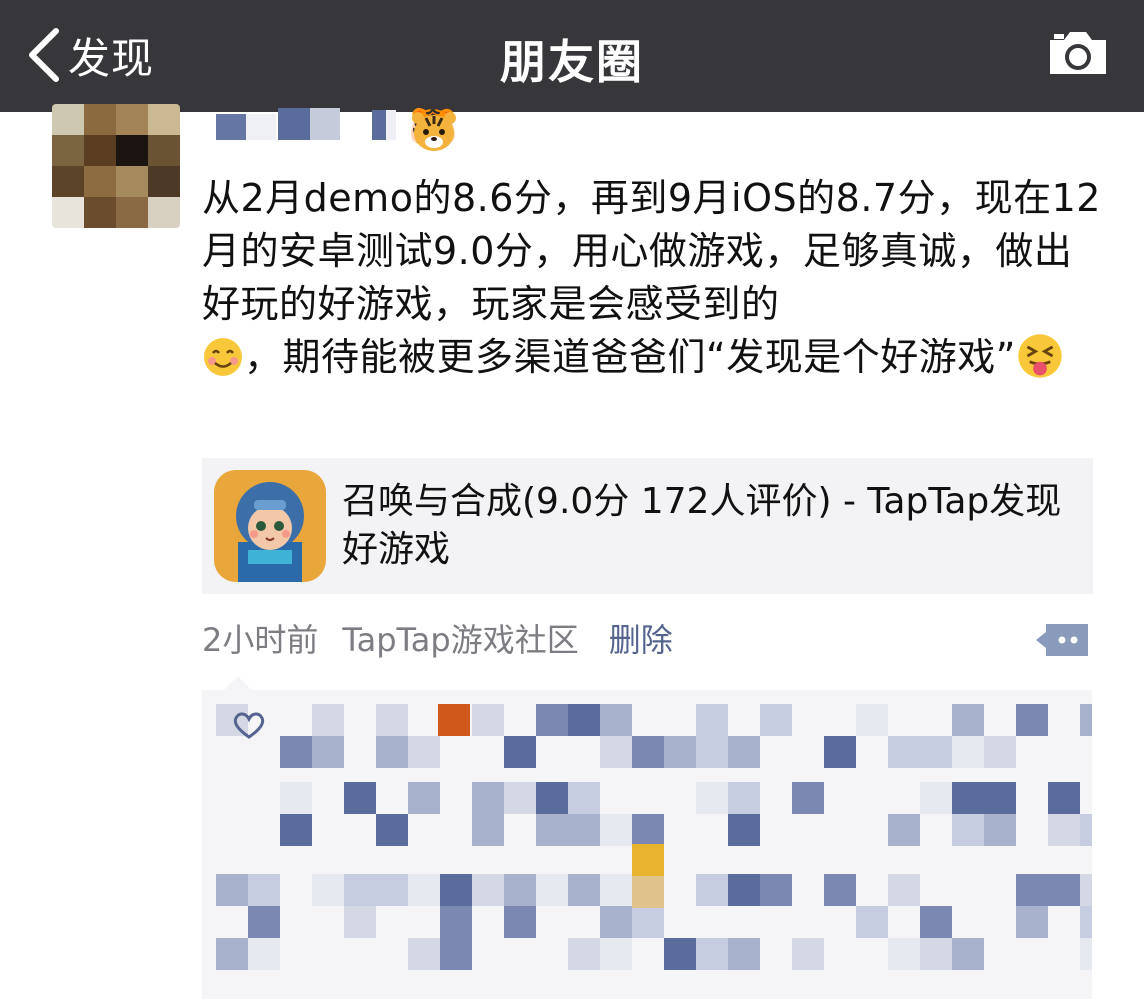 This screenshot has width=1144, height=999. I want to click on squinting-tongue-face-icon, so click(1040, 356).